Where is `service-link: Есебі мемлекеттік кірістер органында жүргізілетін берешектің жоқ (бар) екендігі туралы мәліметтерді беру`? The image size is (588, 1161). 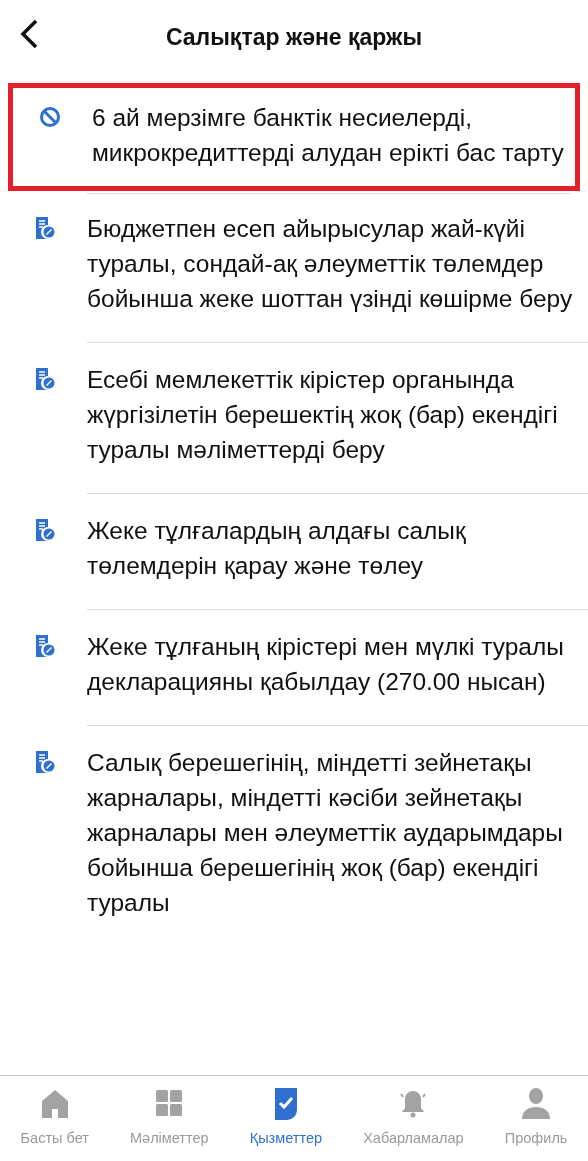 service-link: Есебі мемлекеттік кірістер органында жүргізілетін берешектің жоқ (бар) екендігі туралы мәліметтерді беру is located at coordinates (330, 414).